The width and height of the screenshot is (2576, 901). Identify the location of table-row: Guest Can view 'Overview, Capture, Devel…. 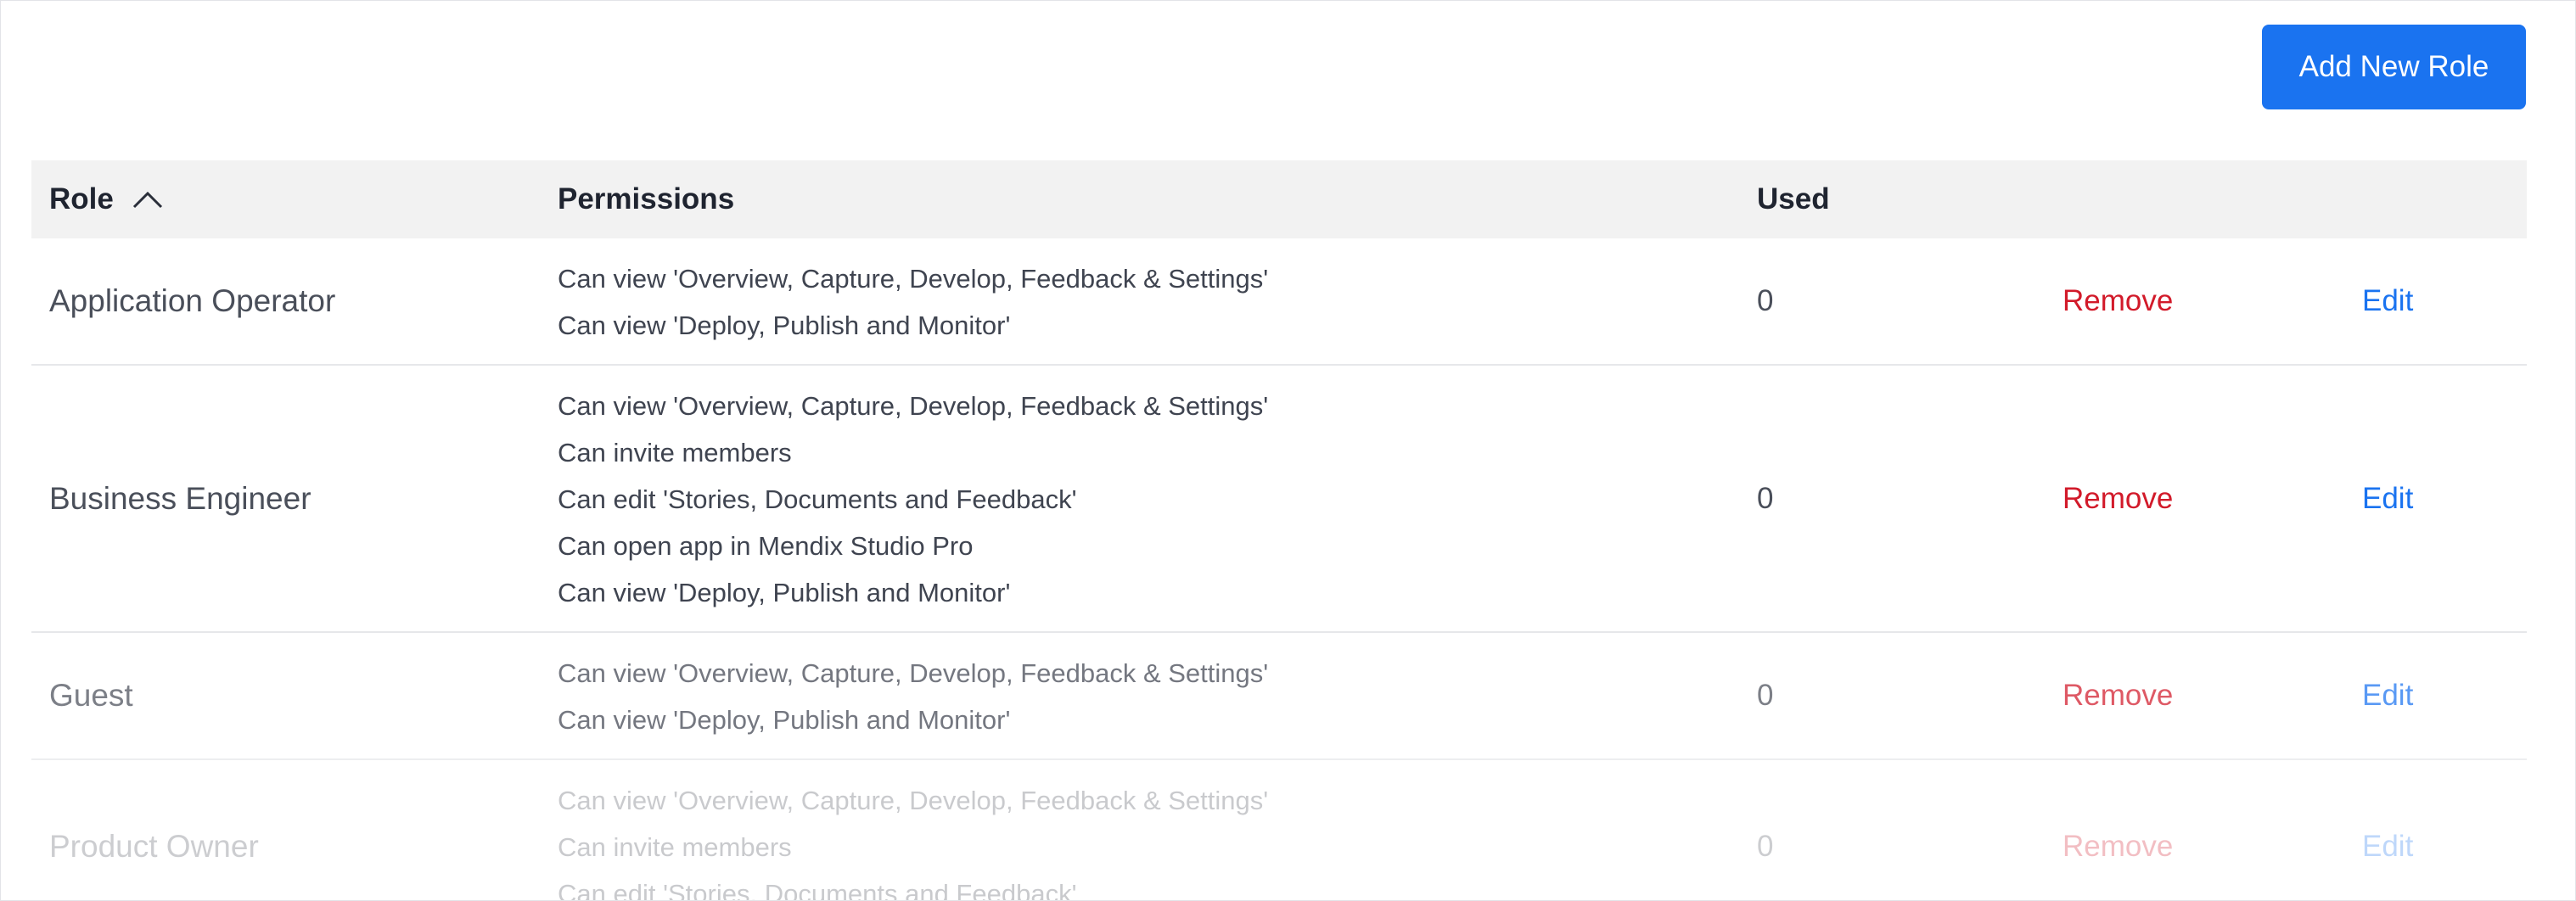
(1279, 696).